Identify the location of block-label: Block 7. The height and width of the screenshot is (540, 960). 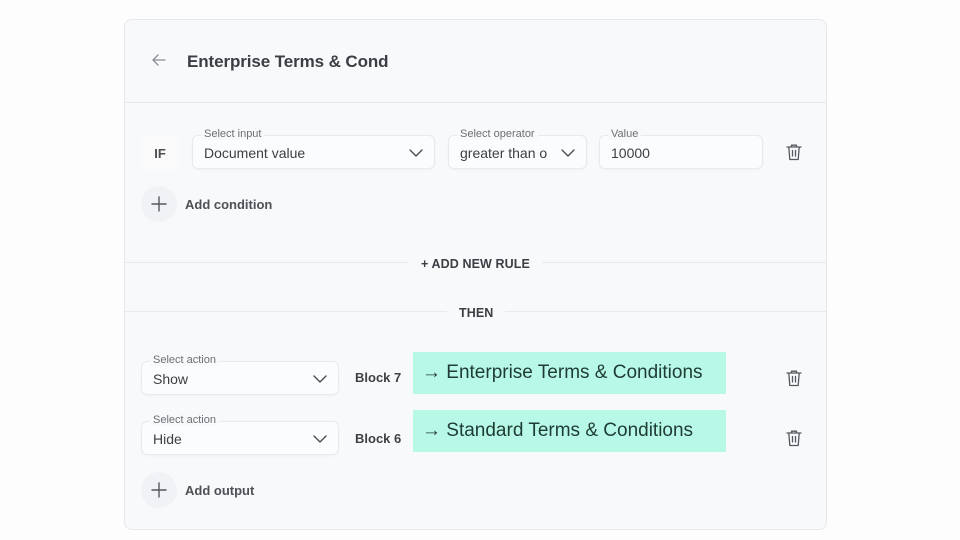
(378, 377).